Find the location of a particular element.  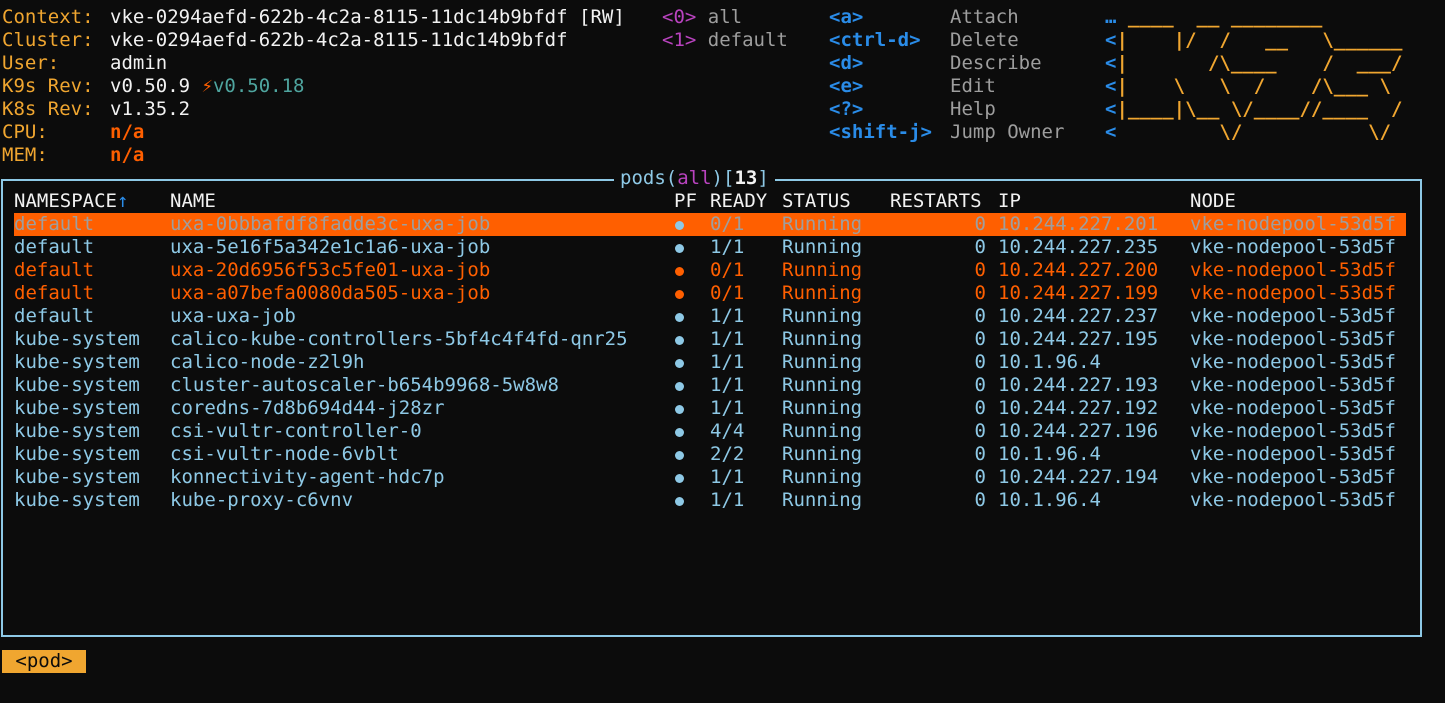

logo-prefix: < is located at coordinates (1111, 109).